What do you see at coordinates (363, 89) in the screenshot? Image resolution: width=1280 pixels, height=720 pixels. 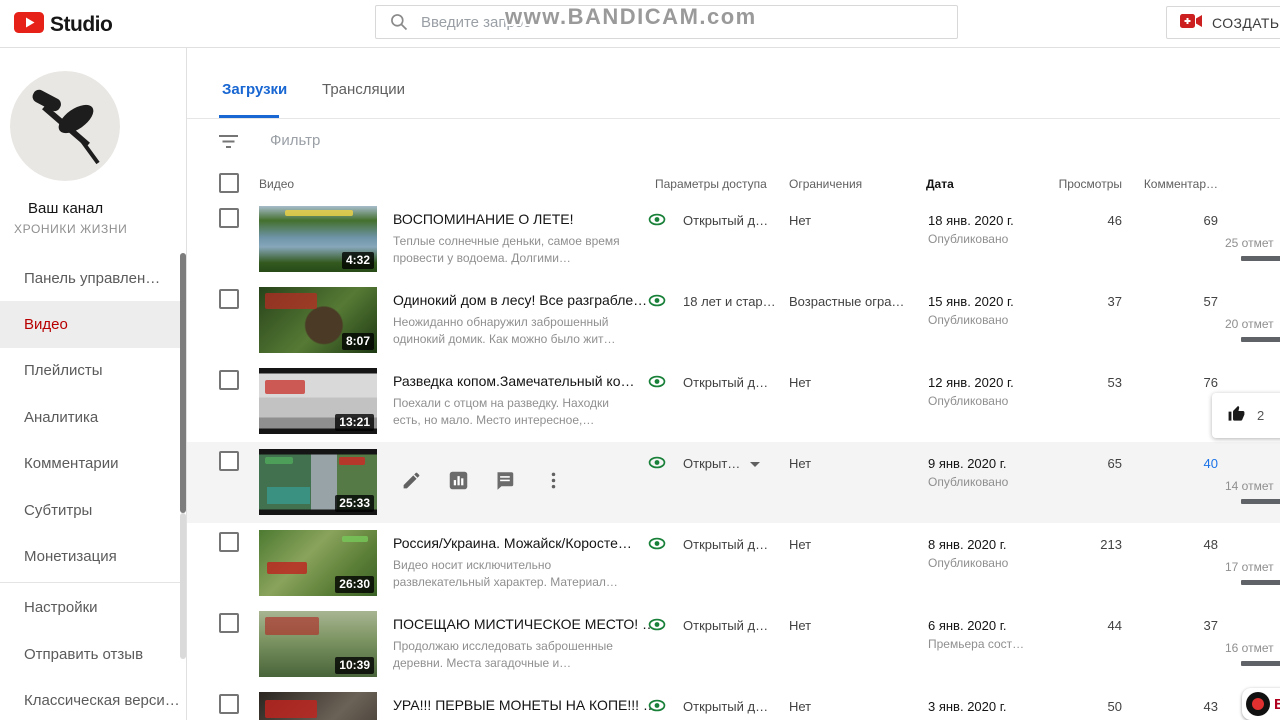 I see `tab-live: Трансляции` at bounding box center [363, 89].